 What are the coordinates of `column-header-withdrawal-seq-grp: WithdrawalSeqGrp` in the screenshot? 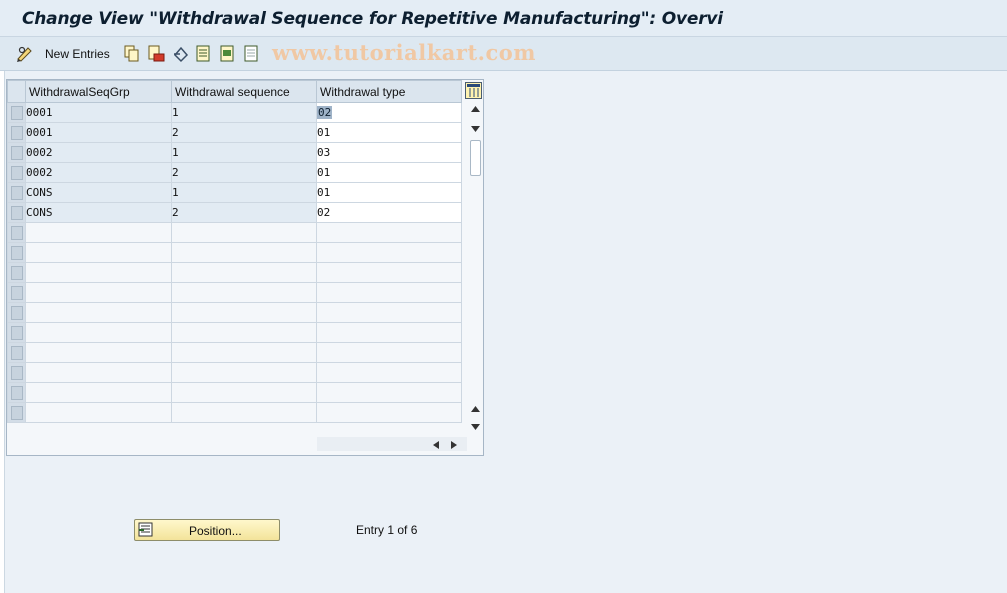 It's located at (98, 91).